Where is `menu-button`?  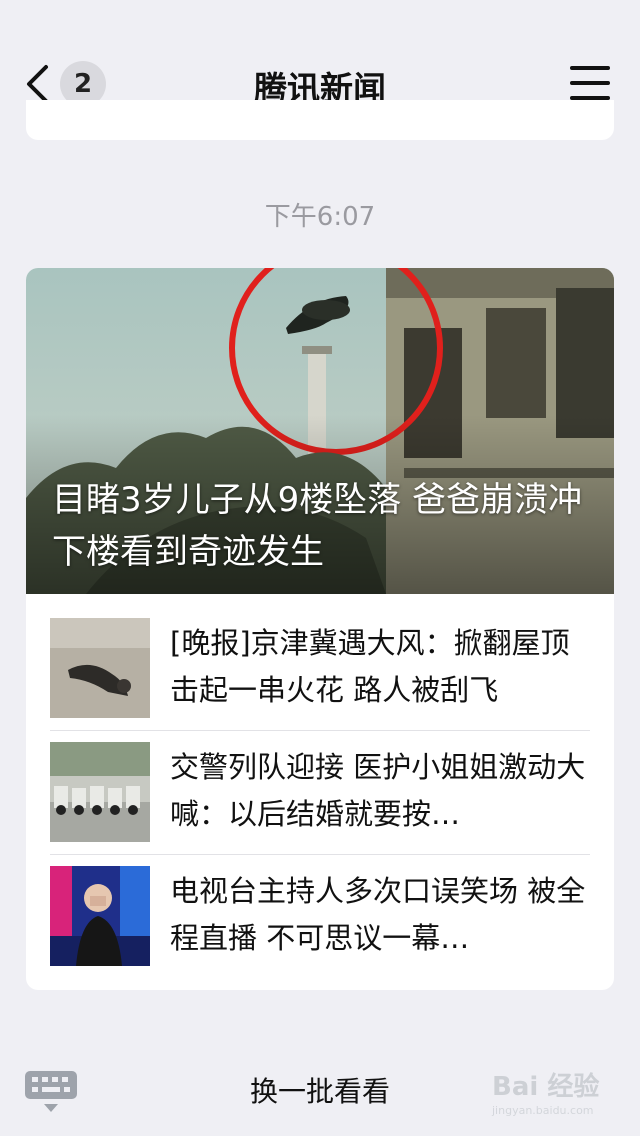 menu-button is located at coordinates (590, 84).